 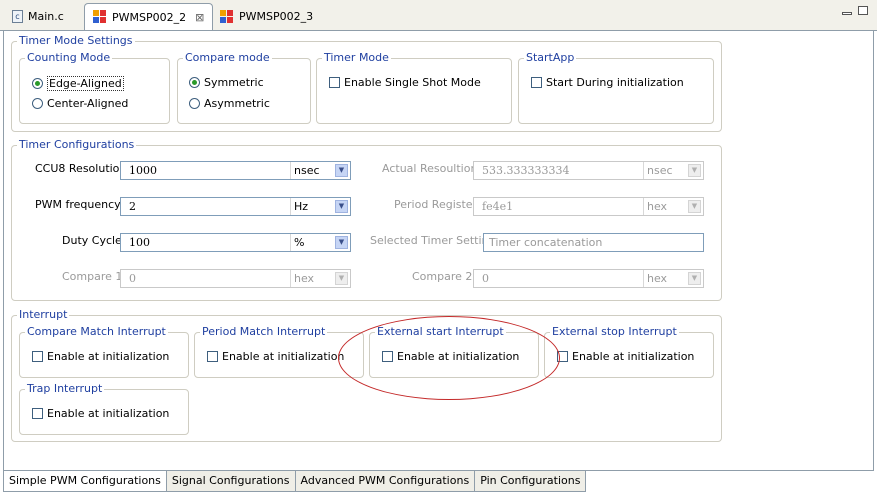 What do you see at coordinates (206, 170) in the screenshot?
I see `field-value: 1000` at bounding box center [206, 170].